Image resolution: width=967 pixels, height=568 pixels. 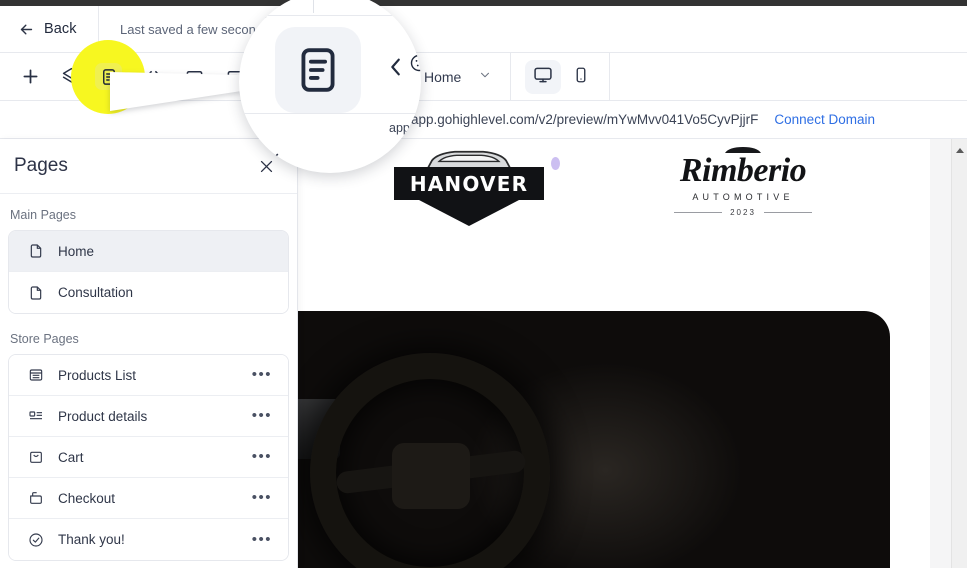 I want to click on layers-button, so click(x=71, y=77).